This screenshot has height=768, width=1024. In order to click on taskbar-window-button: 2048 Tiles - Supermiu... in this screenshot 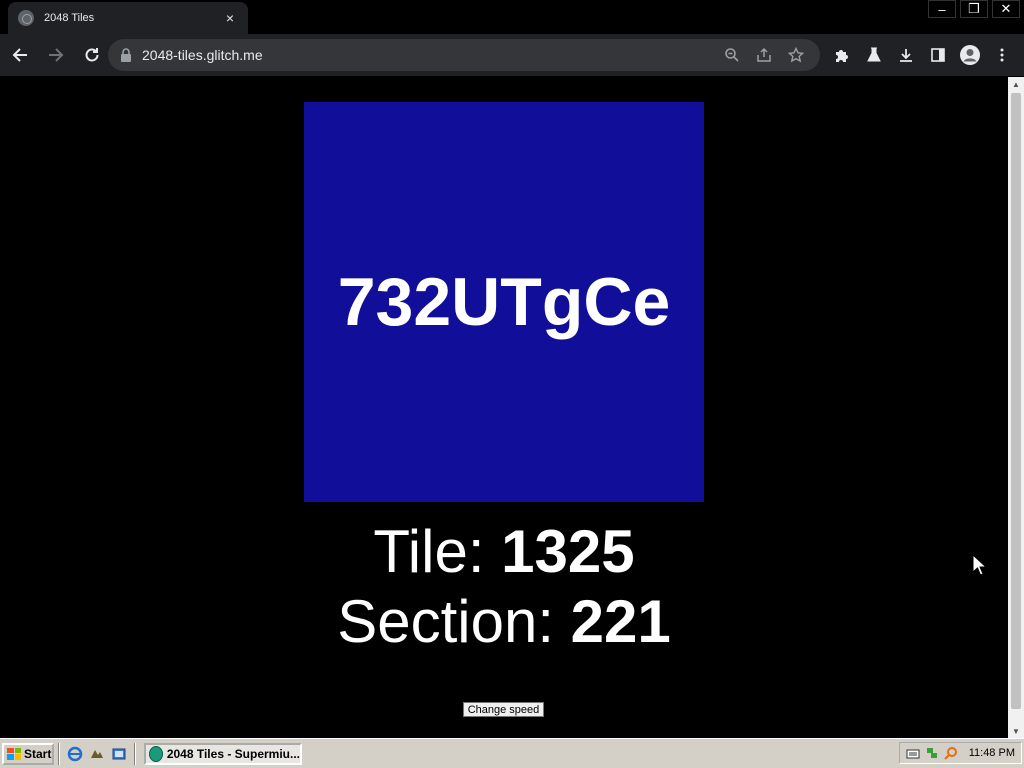, I will do `click(223, 753)`.